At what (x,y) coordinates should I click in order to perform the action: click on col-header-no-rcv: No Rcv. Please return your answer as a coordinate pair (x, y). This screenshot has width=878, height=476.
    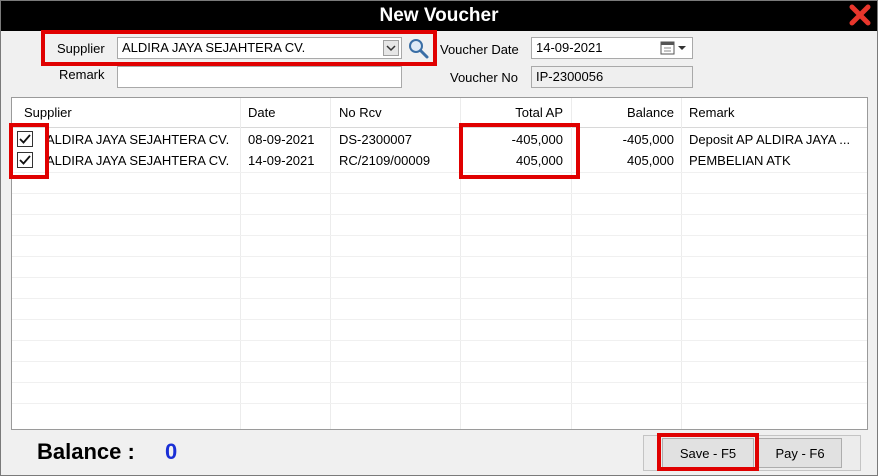
    Looking at the image, I should click on (360, 112).